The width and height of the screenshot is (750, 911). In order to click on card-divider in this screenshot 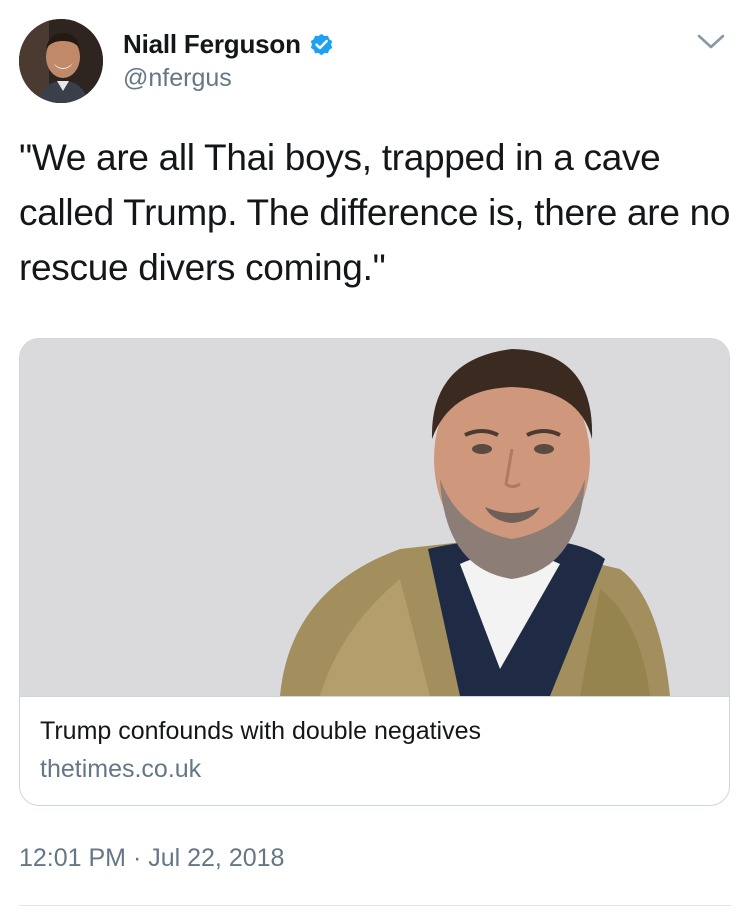, I will do `click(374, 696)`.